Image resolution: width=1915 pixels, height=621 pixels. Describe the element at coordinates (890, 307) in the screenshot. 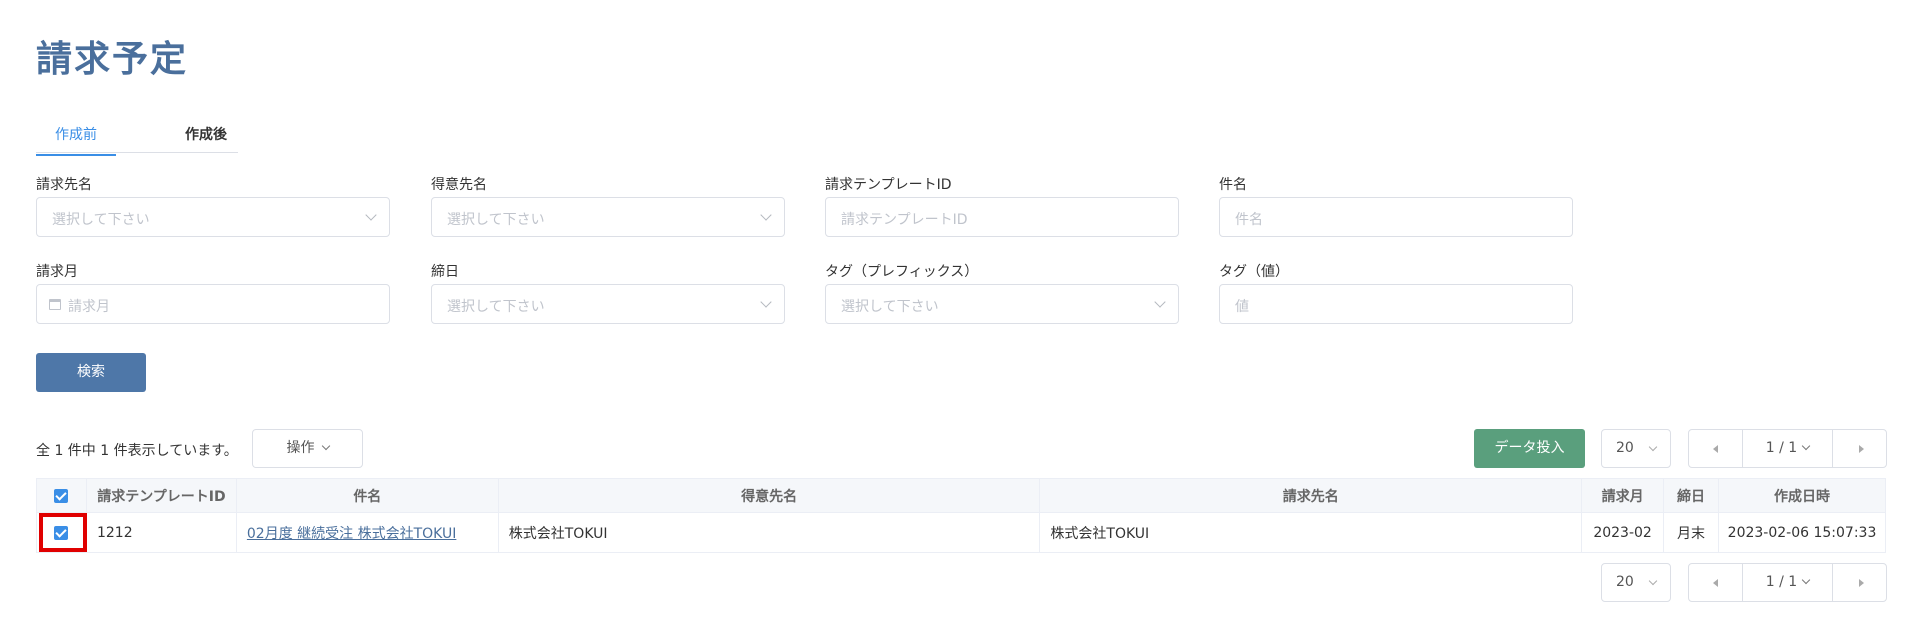

I see `tag-prefix-placeholder: 選択して下さい` at that location.